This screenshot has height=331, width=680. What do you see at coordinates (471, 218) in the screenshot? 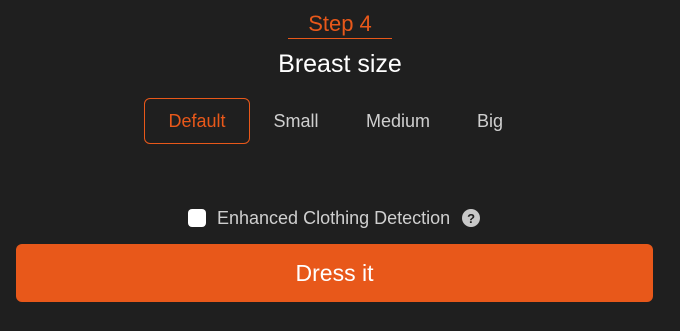
I see `question-icon: ?` at bounding box center [471, 218].